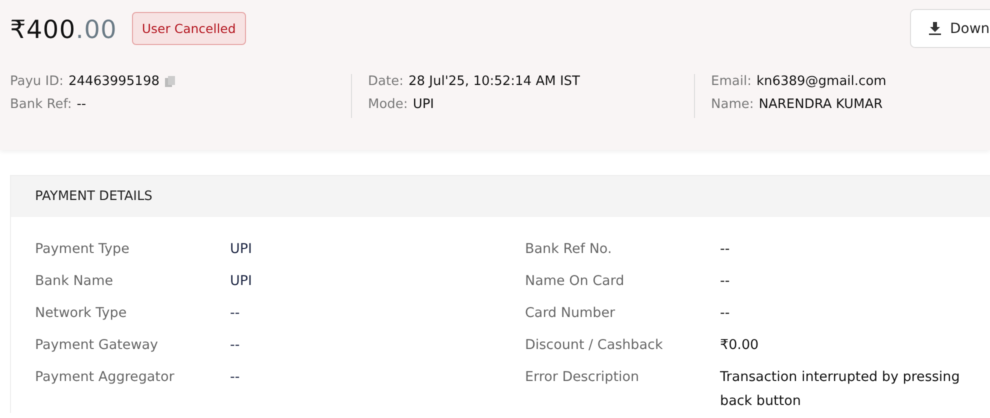 This screenshot has height=418, width=990. What do you see at coordinates (731, 81) in the screenshot?
I see `field-label: Email:` at bounding box center [731, 81].